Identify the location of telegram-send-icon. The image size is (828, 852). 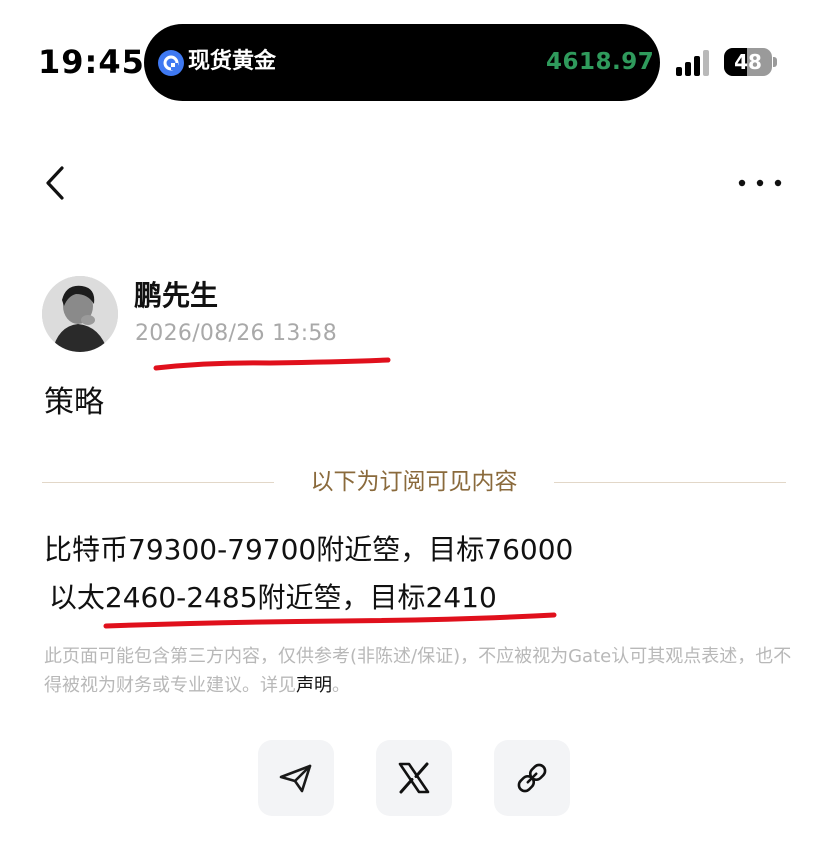
(295, 778).